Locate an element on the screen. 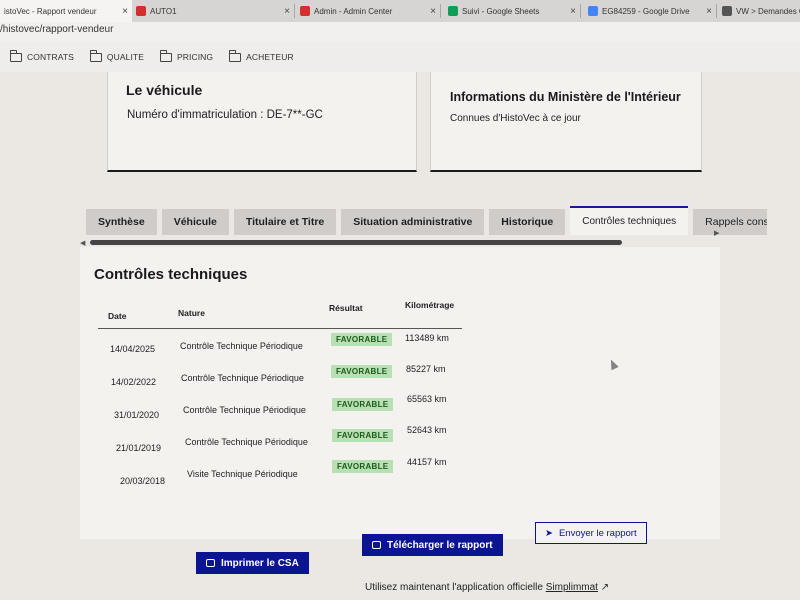  ct-date: 31/01/2020 is located at coordinates (137, 415).